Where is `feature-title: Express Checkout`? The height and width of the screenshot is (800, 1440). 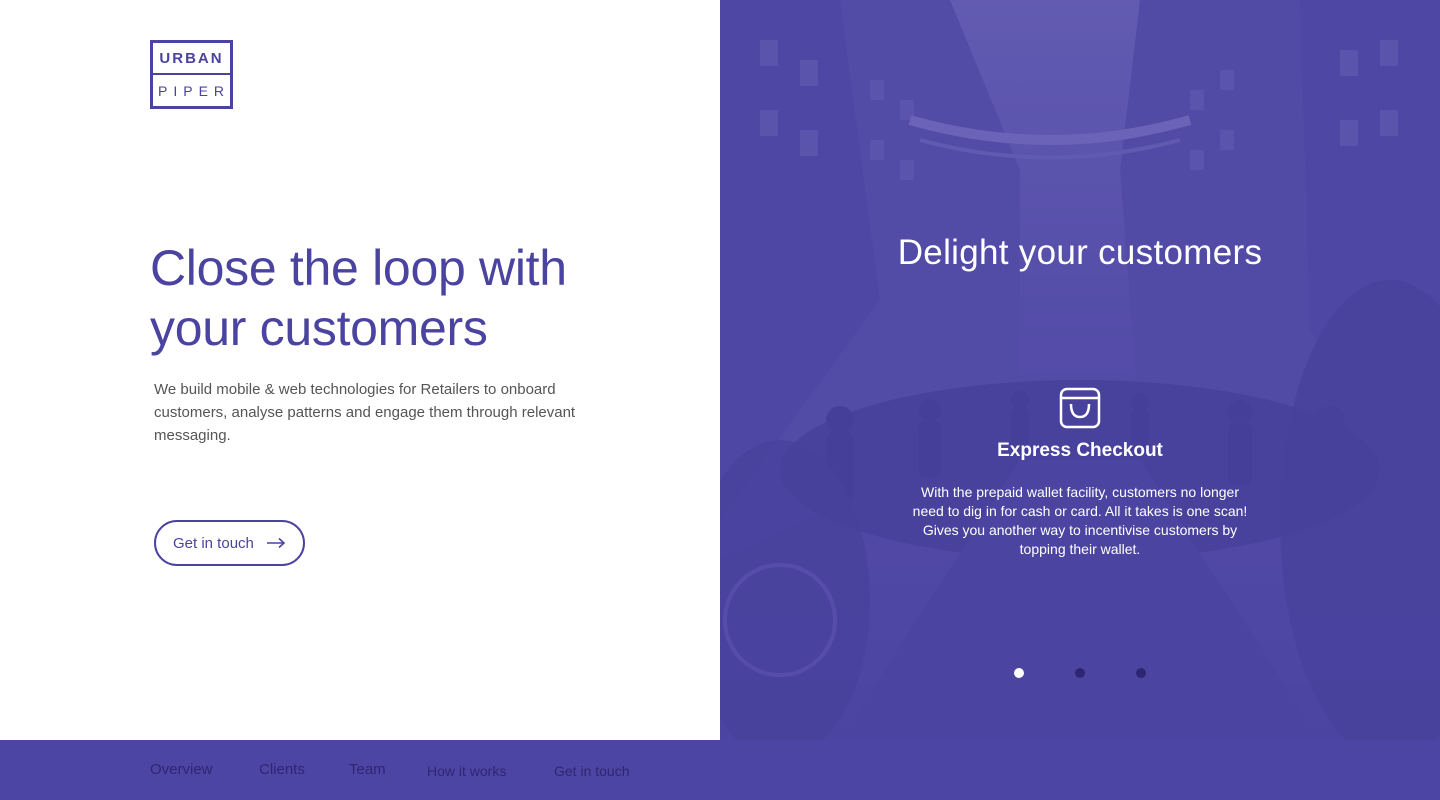
feature-title: Express Checkout is located at coordinates (1080, 450).